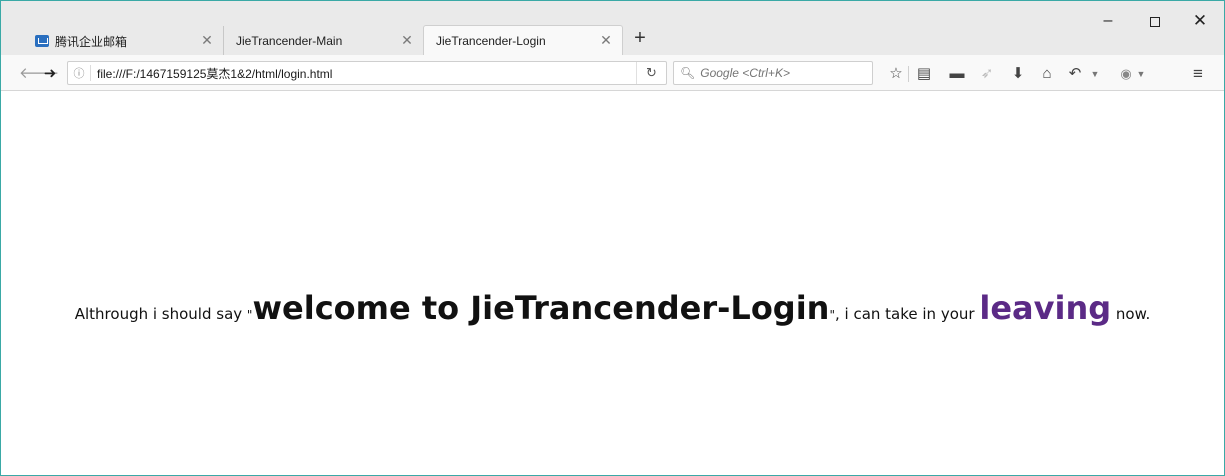  I want to click on tab-main: JieTrancender-Main ✕, so click(323, 41).